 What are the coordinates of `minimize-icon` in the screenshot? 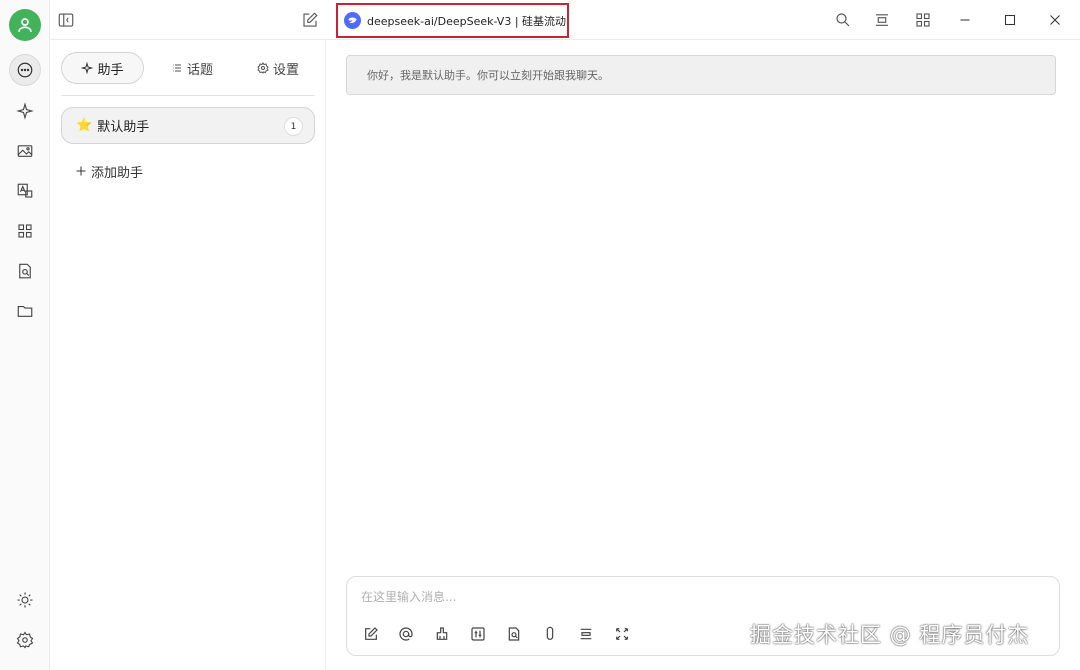 It's located at (965, 20).